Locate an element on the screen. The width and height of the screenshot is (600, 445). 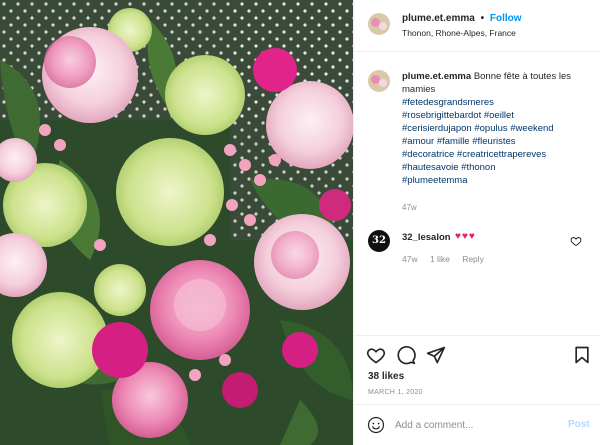
hashtag-line: #cerisierdujapon #opulus #weekend is located at coordinates (497, 128).